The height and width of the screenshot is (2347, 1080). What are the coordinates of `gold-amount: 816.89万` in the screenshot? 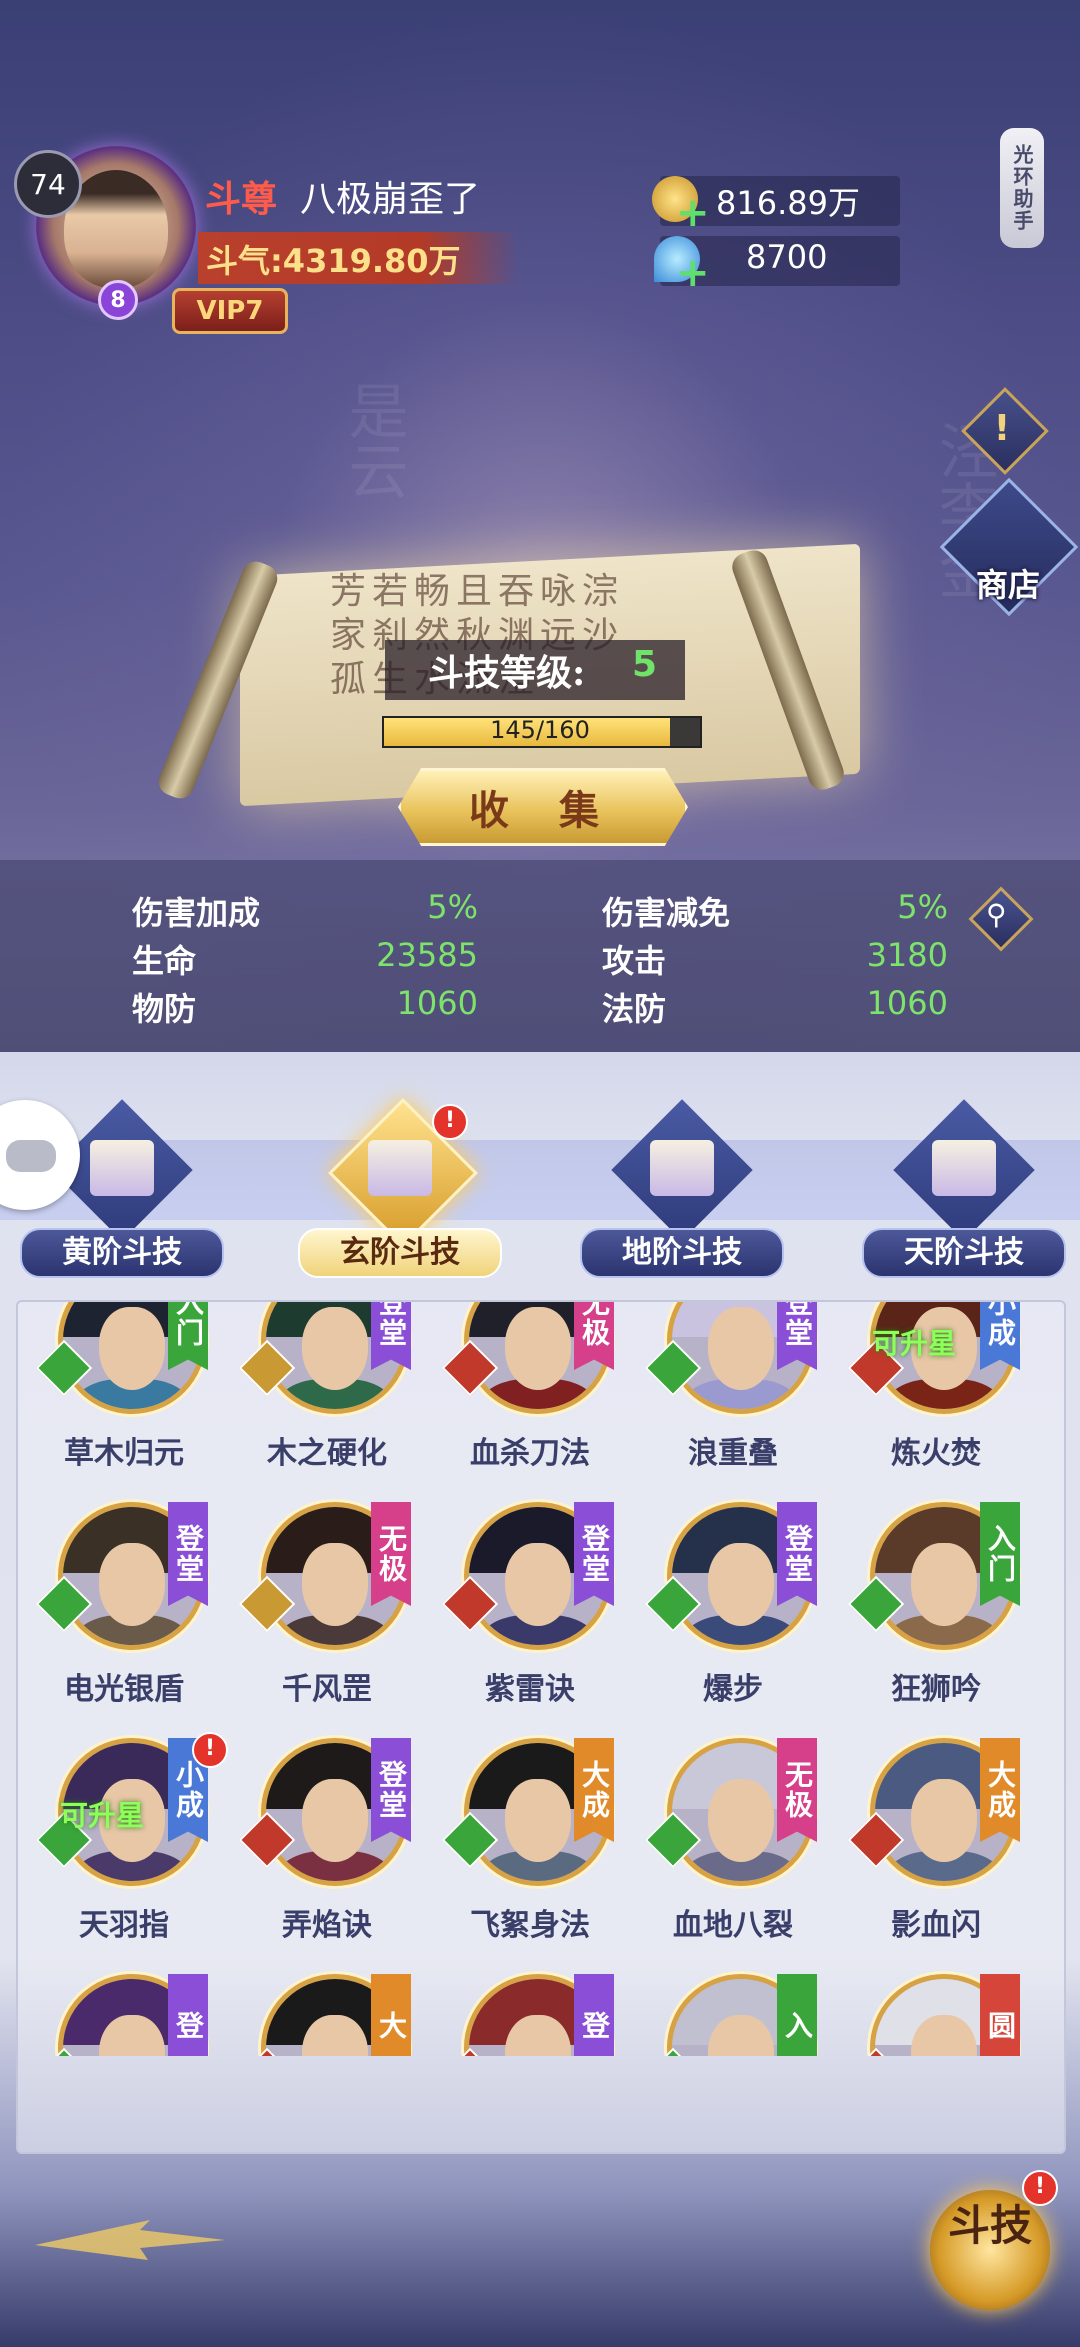 It's located at (788, 203).